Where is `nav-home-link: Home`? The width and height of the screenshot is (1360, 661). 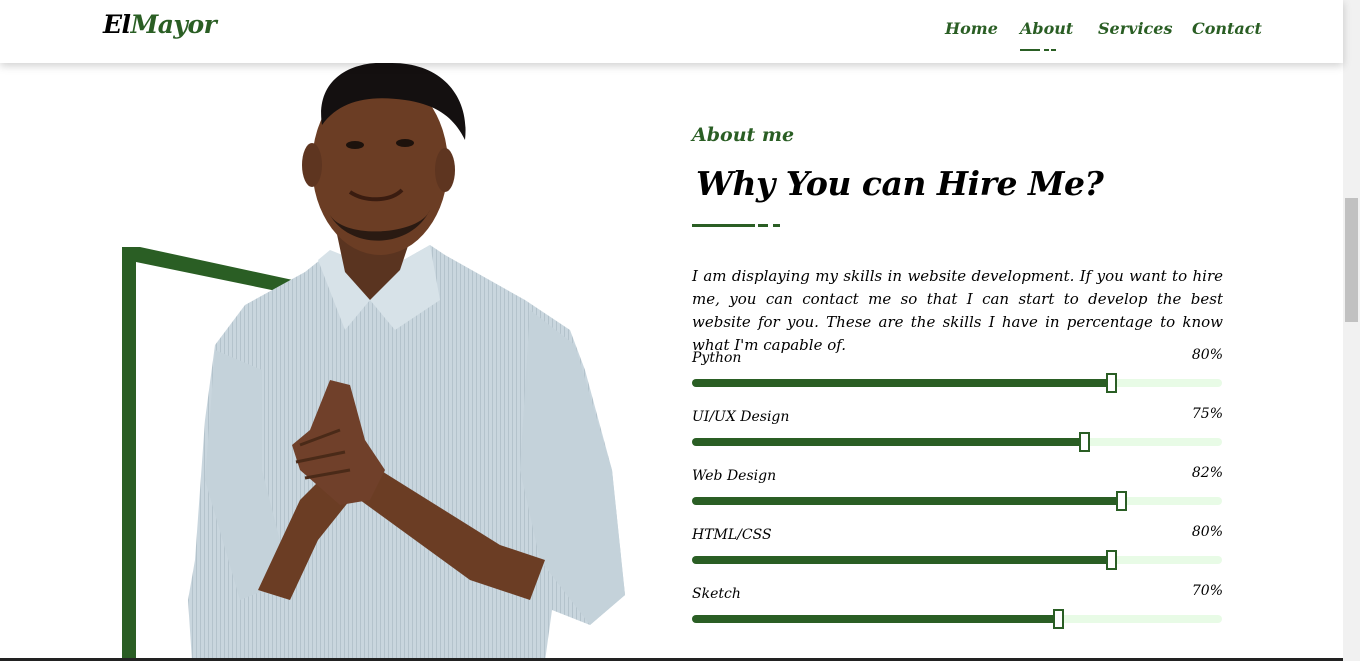 nav-home-link: Home is located at coordinates (971, 28).